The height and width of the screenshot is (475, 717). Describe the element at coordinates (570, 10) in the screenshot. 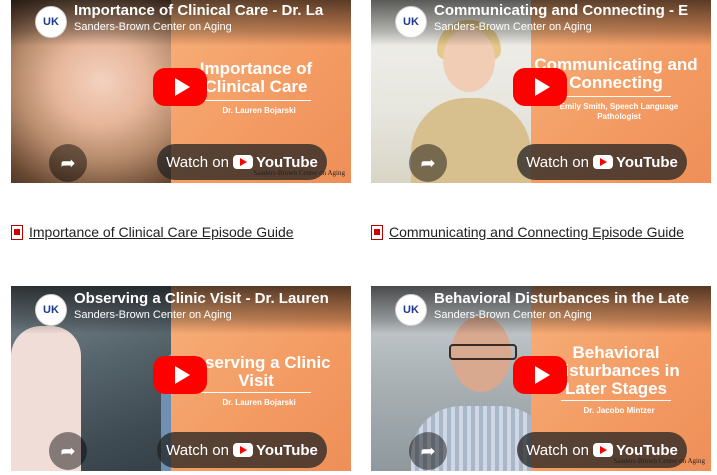

I see `video-title: Communicating and Connecting - E` at that location.